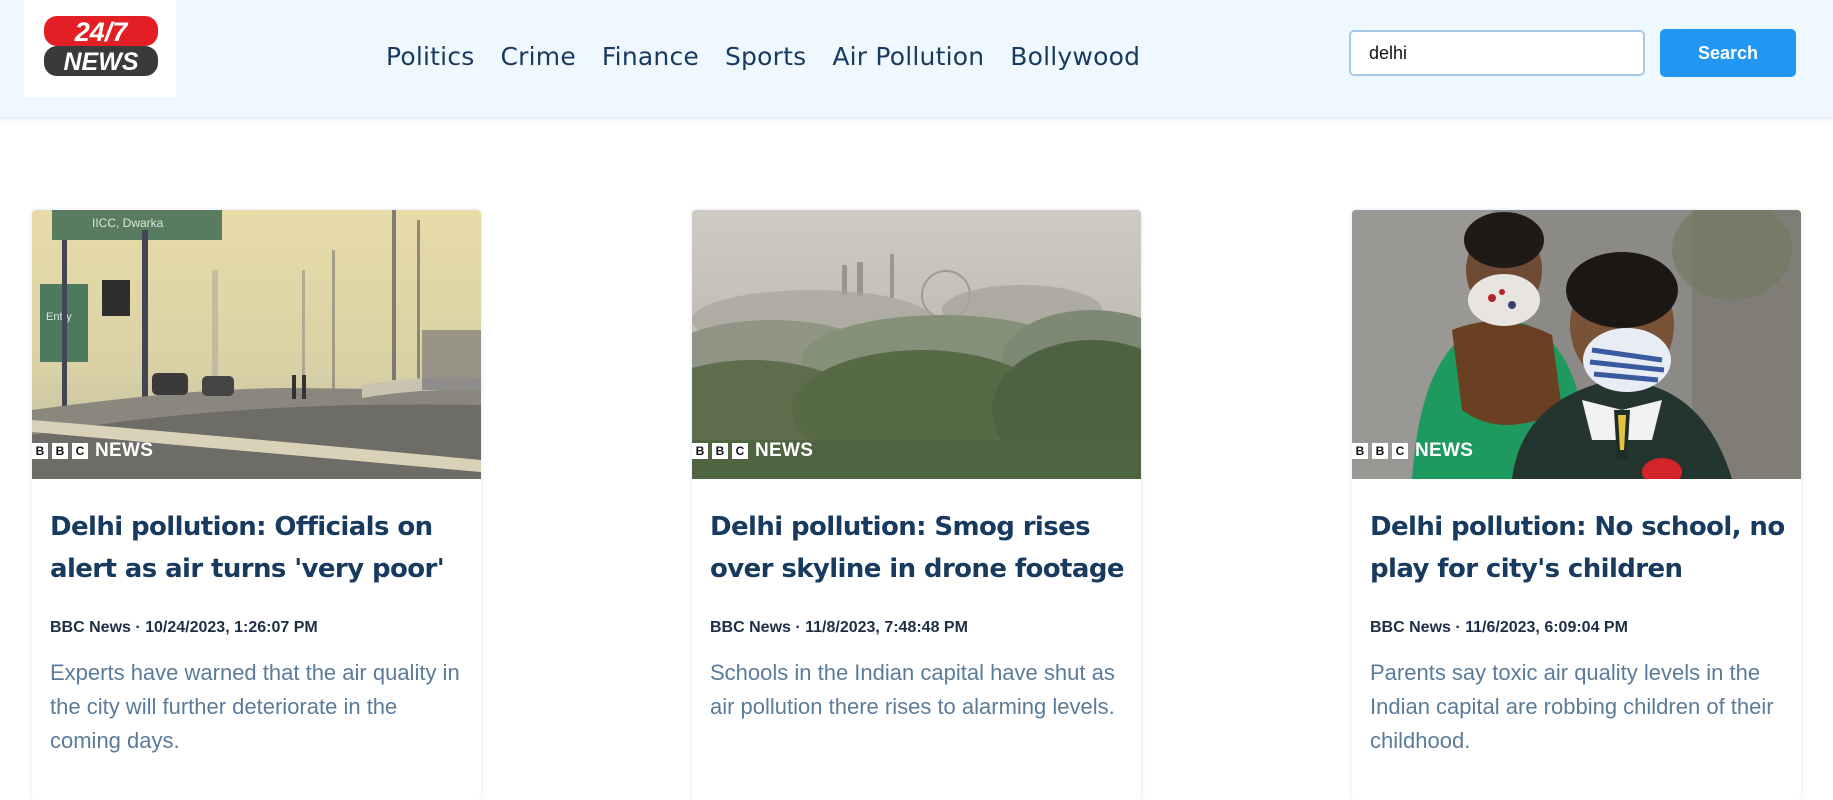 The image size is (1833, 800). I want to click on logo: 24/7 NEWS, so click(100, 48).